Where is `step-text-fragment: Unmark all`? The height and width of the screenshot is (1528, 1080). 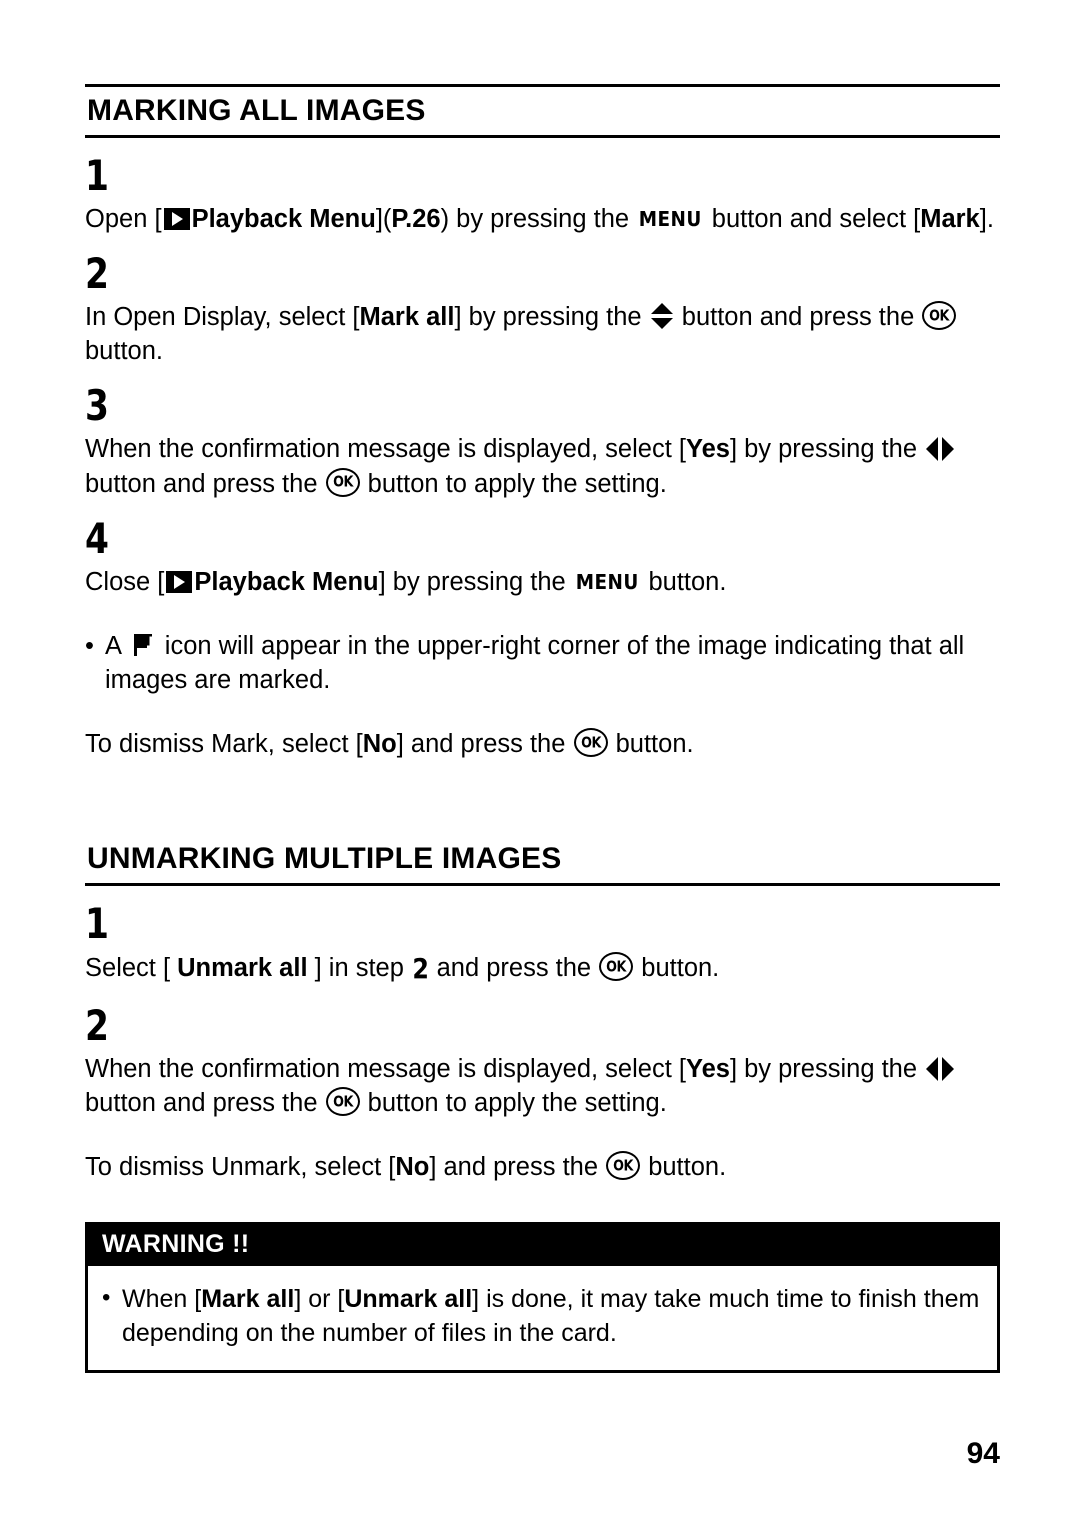
step-text-fragment: Unmark all is located at coordinates (242, 968).